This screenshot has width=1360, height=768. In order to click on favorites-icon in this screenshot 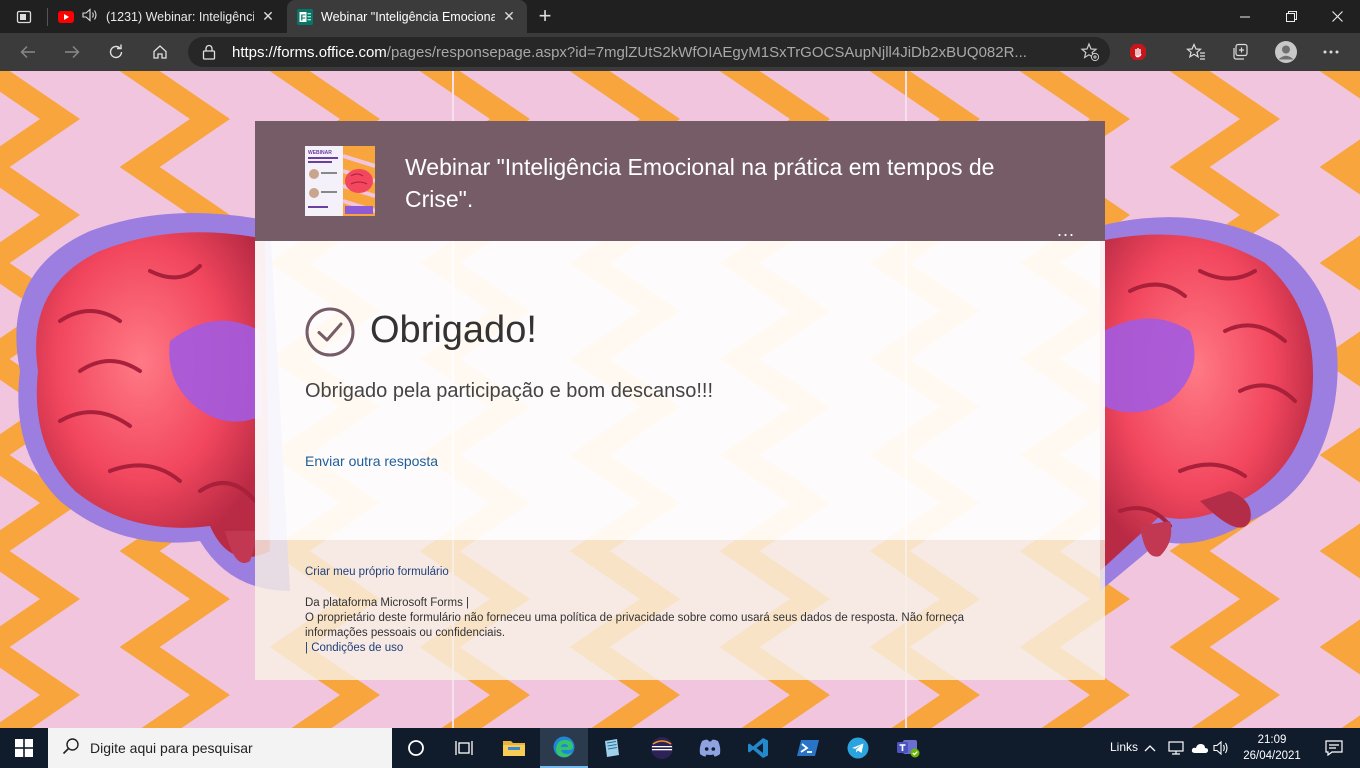, I will do `click(1196, 52)`.